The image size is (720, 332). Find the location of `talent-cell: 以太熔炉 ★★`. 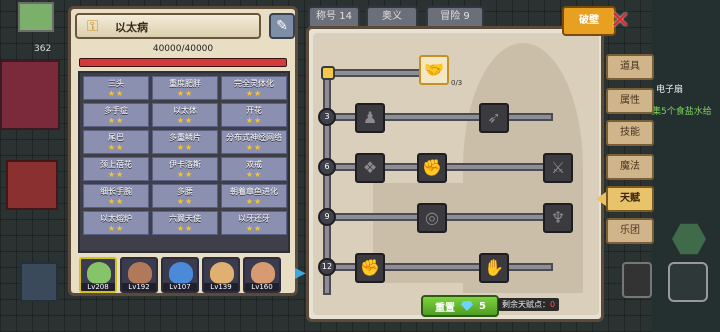

talent-cell: 以太熔炉 ★★ is located at coordinates (116, 223).